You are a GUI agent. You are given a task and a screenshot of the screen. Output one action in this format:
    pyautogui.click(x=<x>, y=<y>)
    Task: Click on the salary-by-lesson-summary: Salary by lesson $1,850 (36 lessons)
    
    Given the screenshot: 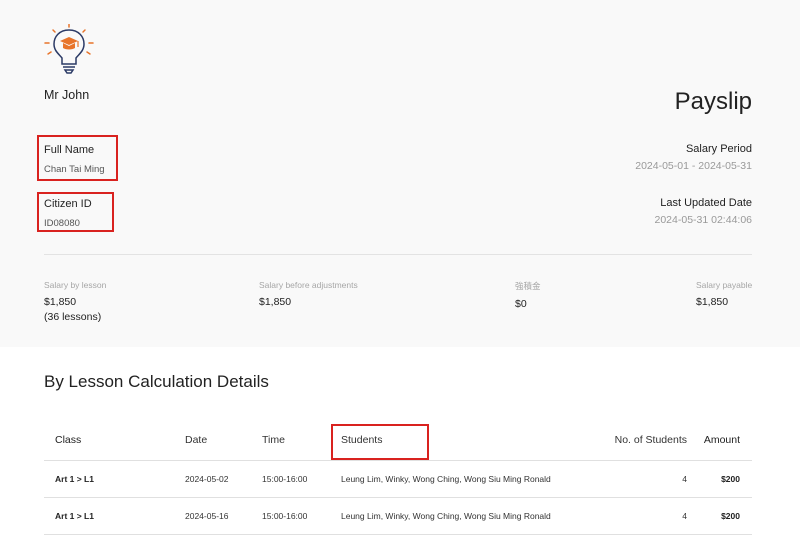 What is the action you would take?
    pyautogui.click(x=75, y=302)
    